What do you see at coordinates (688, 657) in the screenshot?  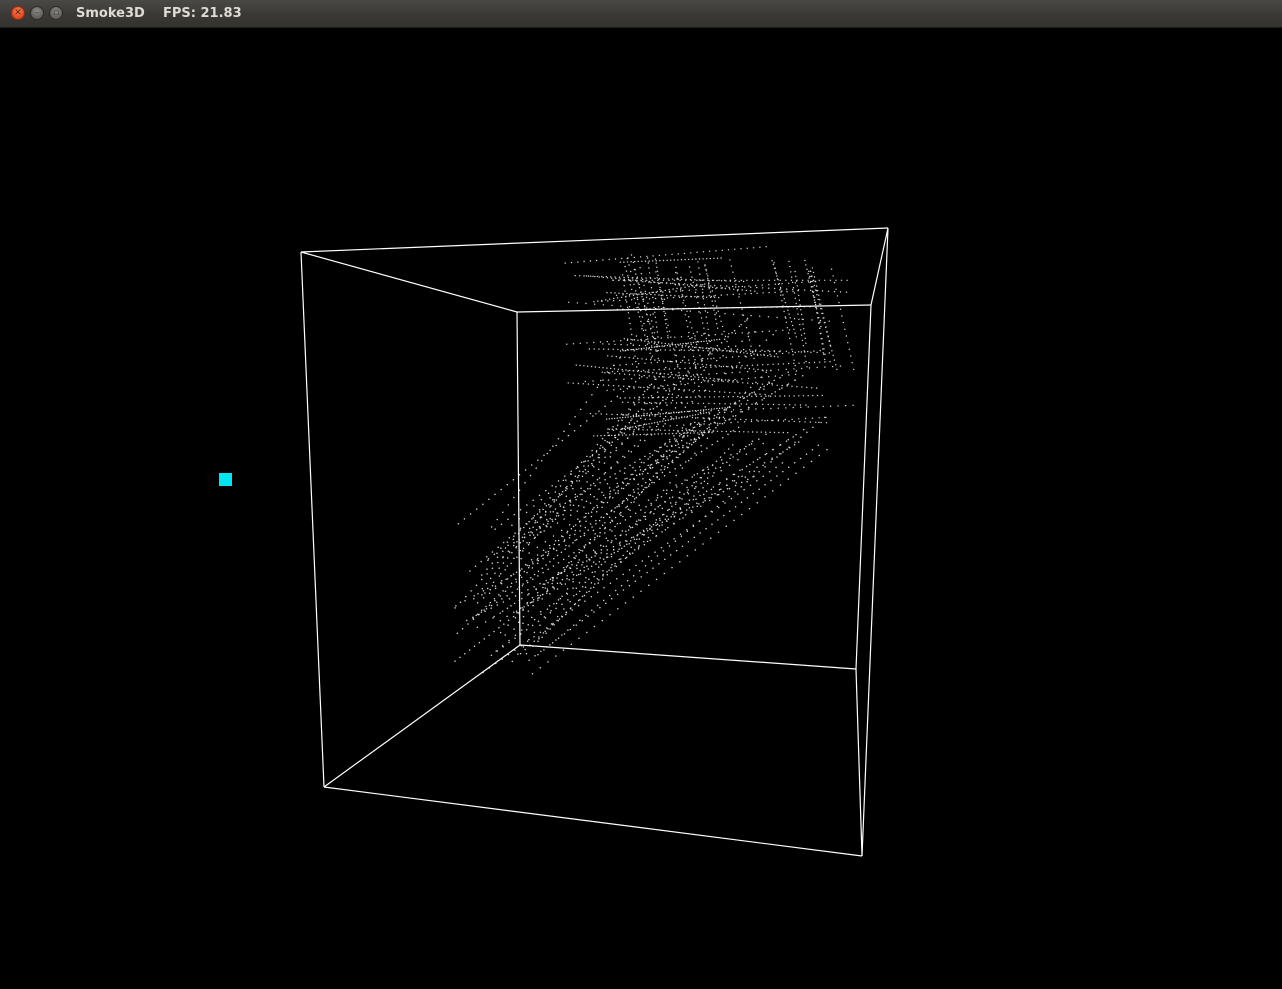 I see `edge-back-bottom` at bounding box center [688, 657].